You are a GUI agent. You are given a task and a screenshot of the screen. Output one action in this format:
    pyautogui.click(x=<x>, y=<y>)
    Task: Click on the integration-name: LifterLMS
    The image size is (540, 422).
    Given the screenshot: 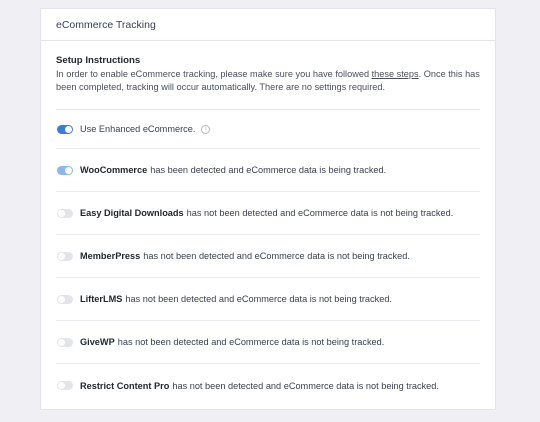 What is the action you would take?
    pyautogui.click(x=101, y=299)
    